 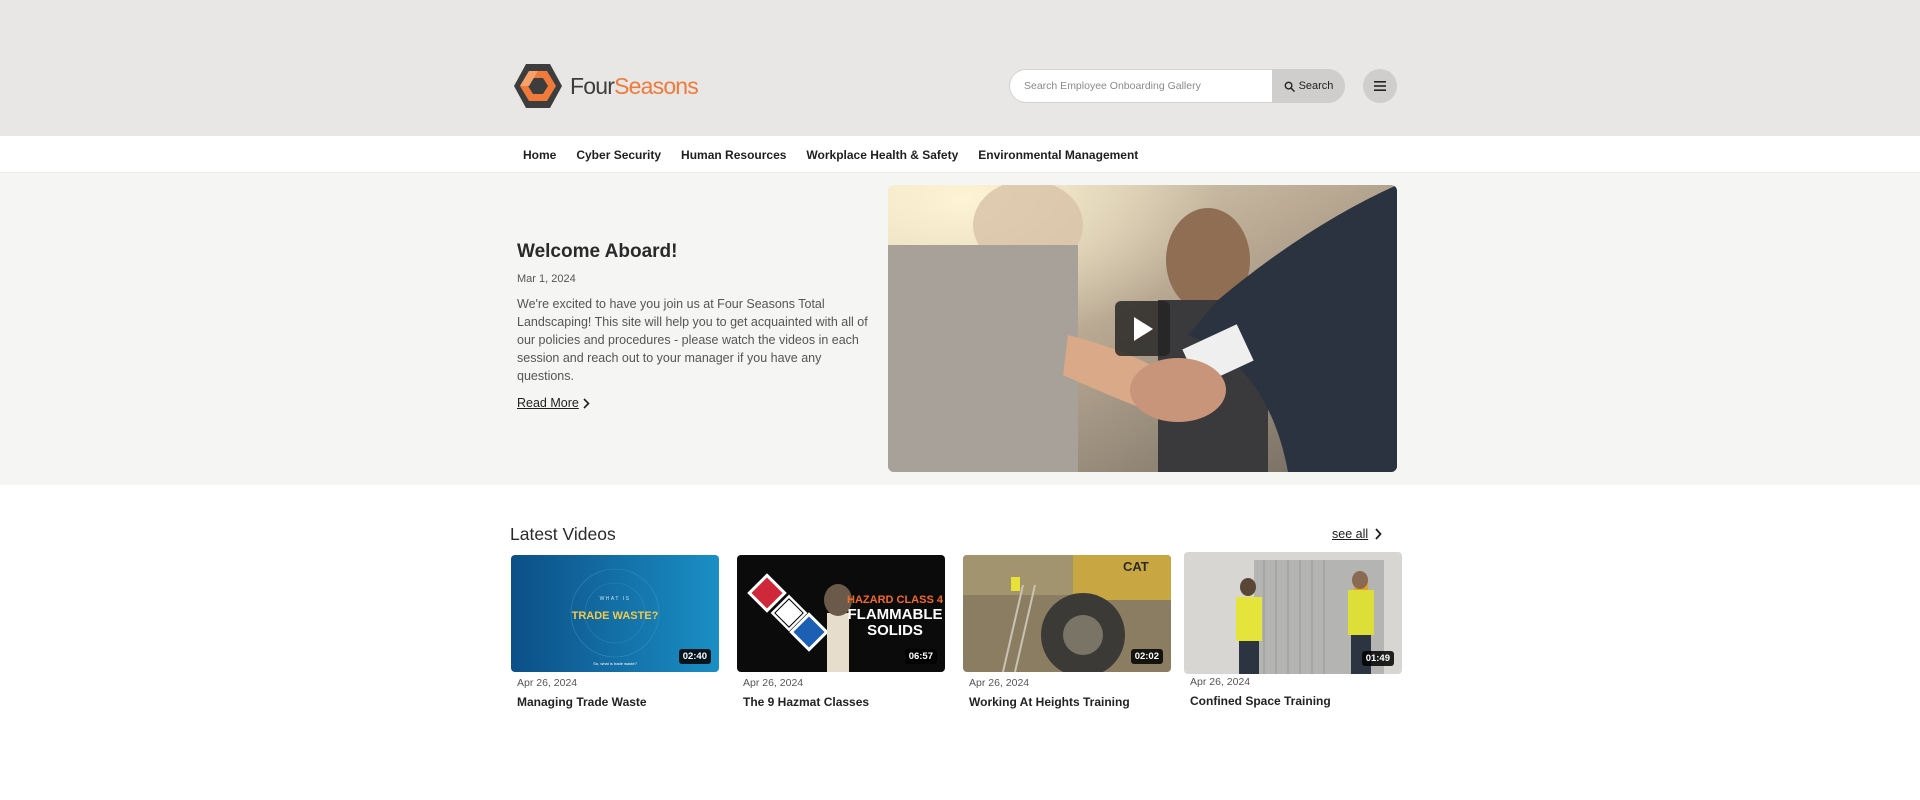 I want to click on menu-button, so click(x=1380, y=86).